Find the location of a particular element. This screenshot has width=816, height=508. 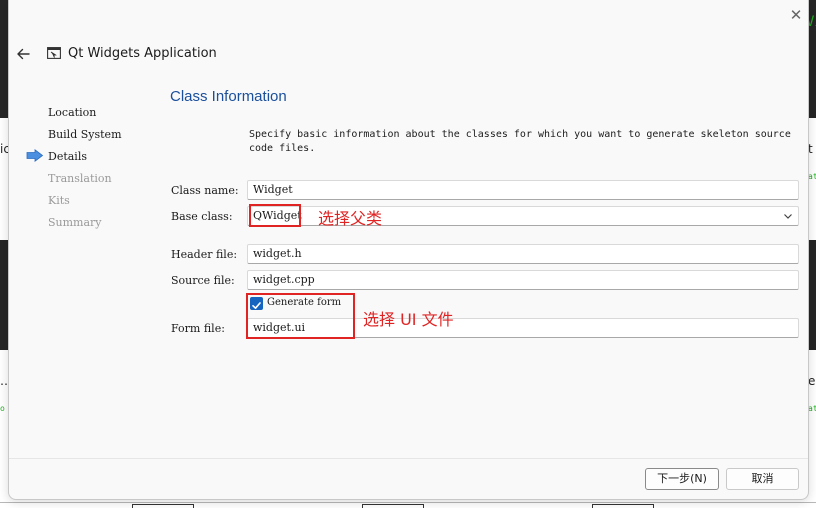

class-name-label: Class name: is located at coordinates (205, 190).